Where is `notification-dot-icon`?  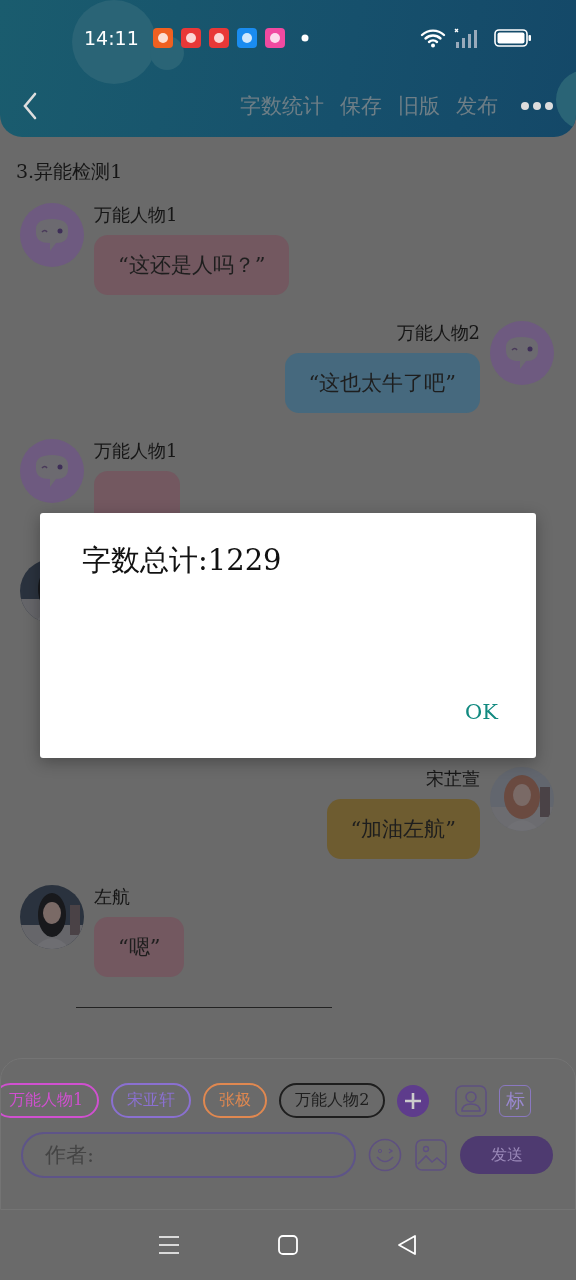
notification-dot-icon is located at coordinates (304, 38).